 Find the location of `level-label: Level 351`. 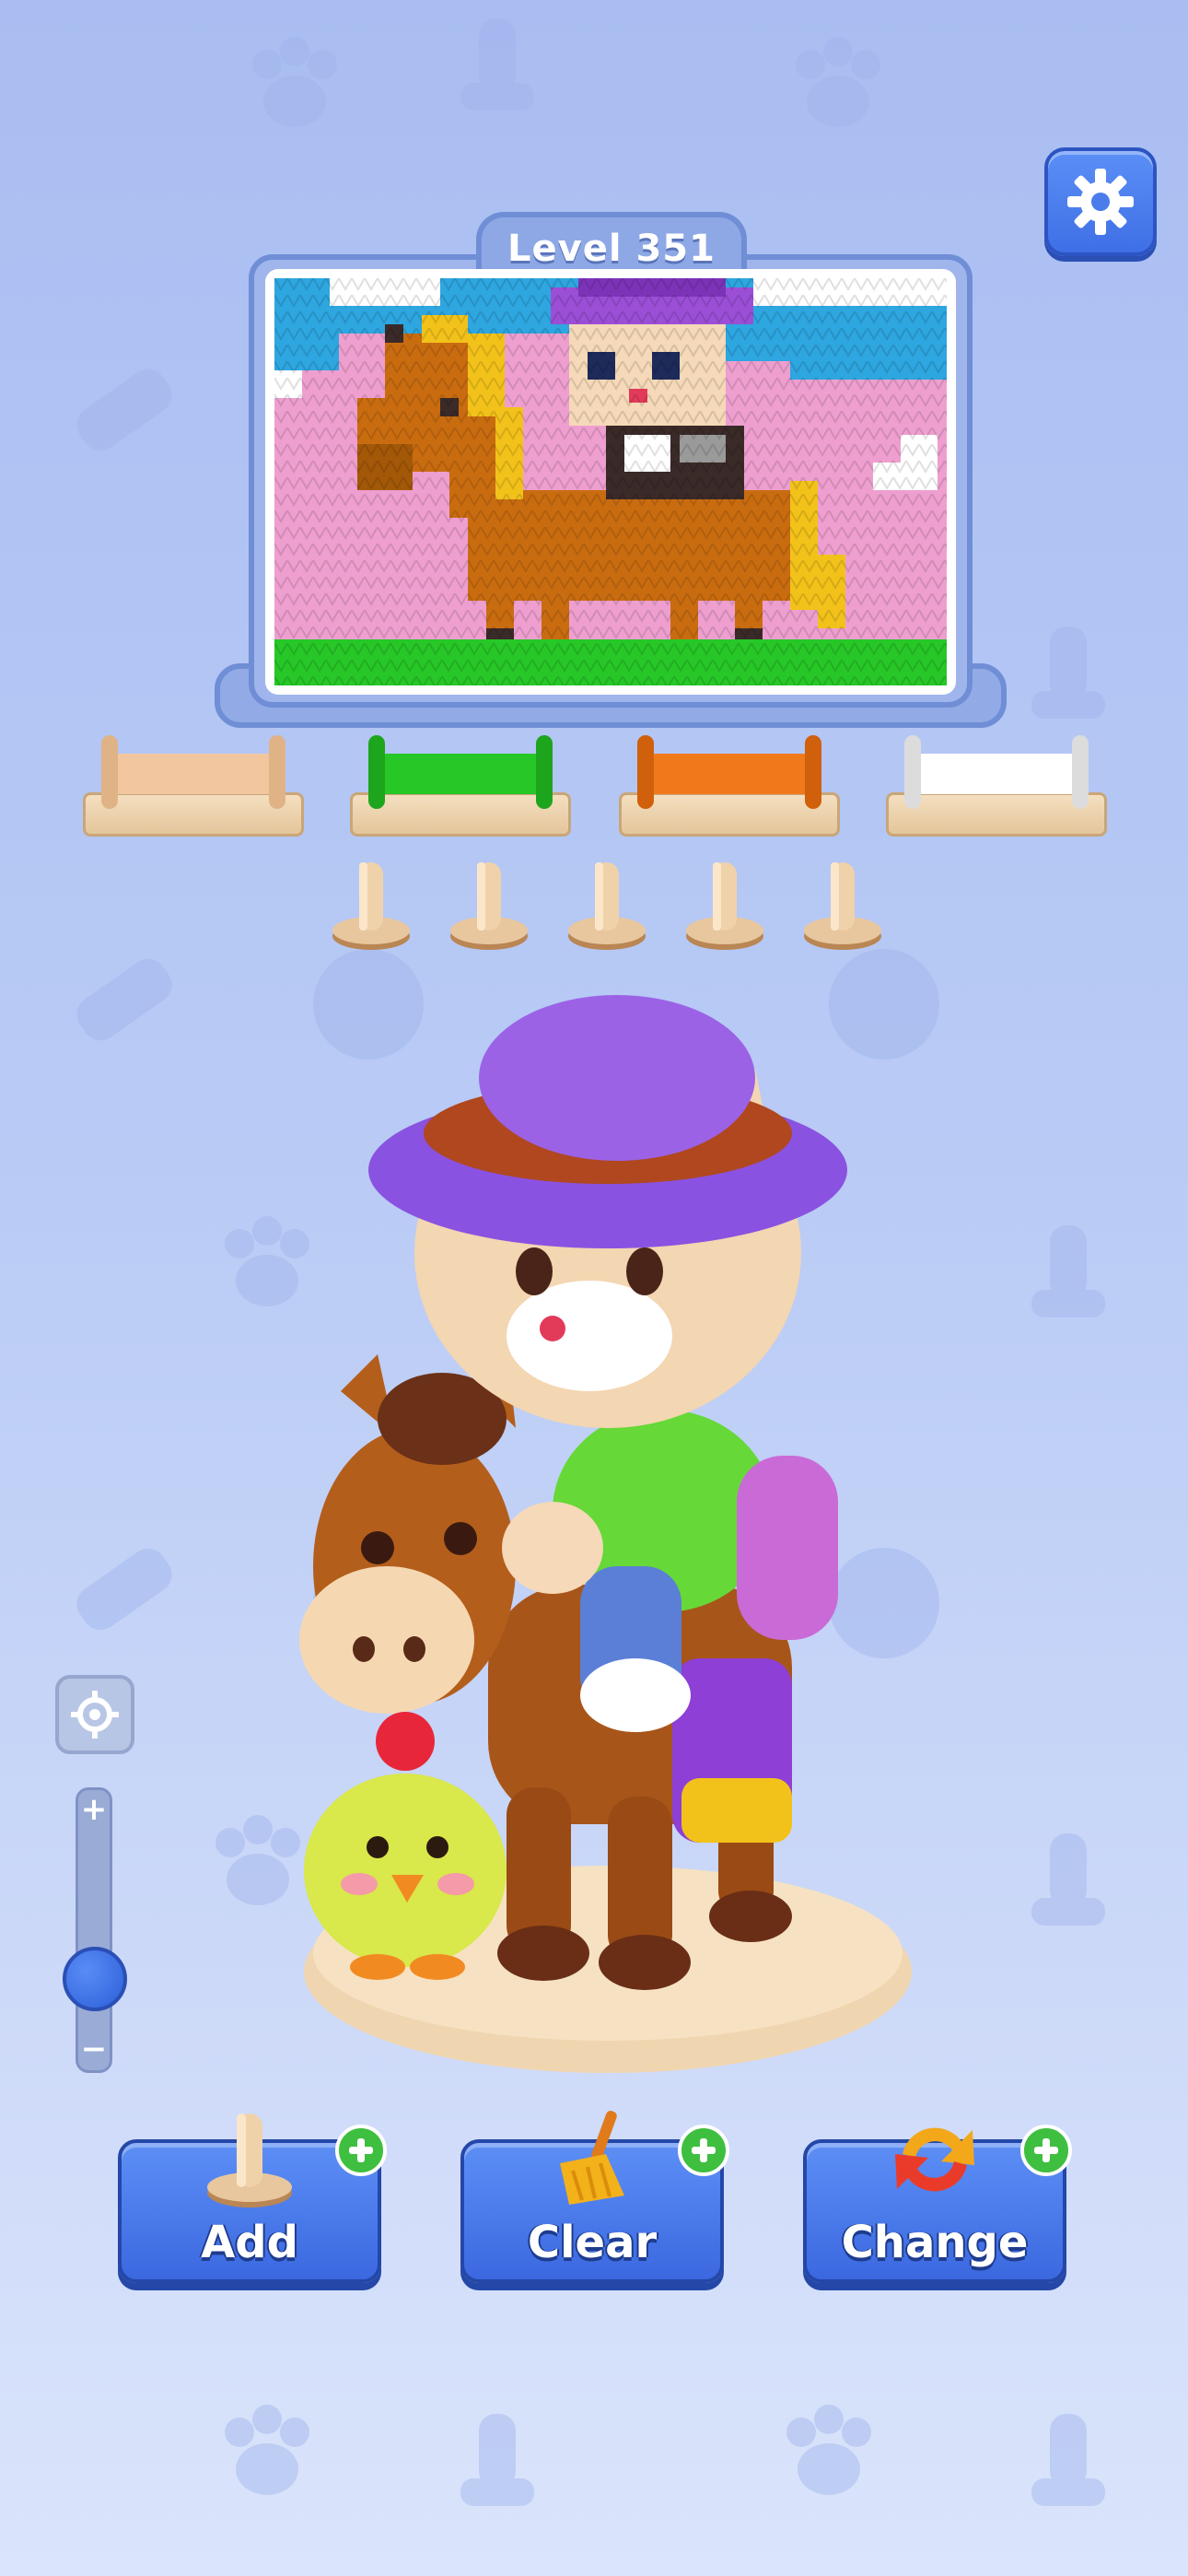

level-label: Level 351 is located at coordinates (611, 249).